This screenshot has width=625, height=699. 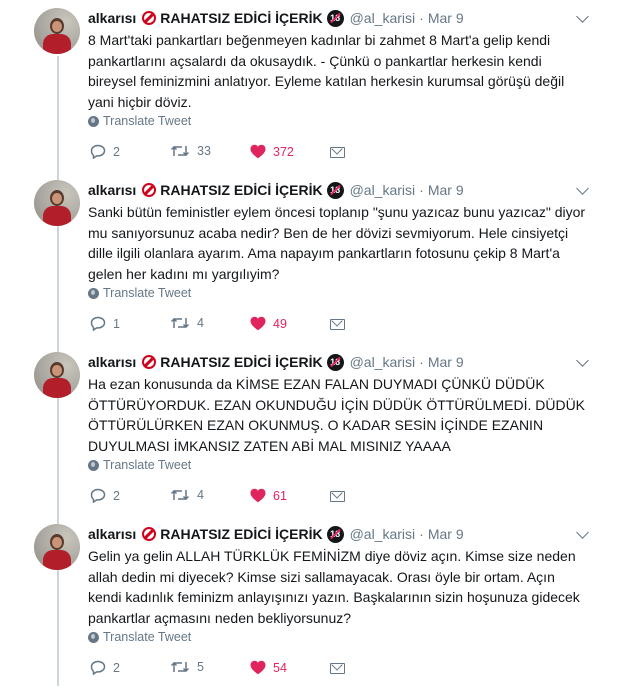 I want to click on retweet-count: 5, so click(x=200, y=667).